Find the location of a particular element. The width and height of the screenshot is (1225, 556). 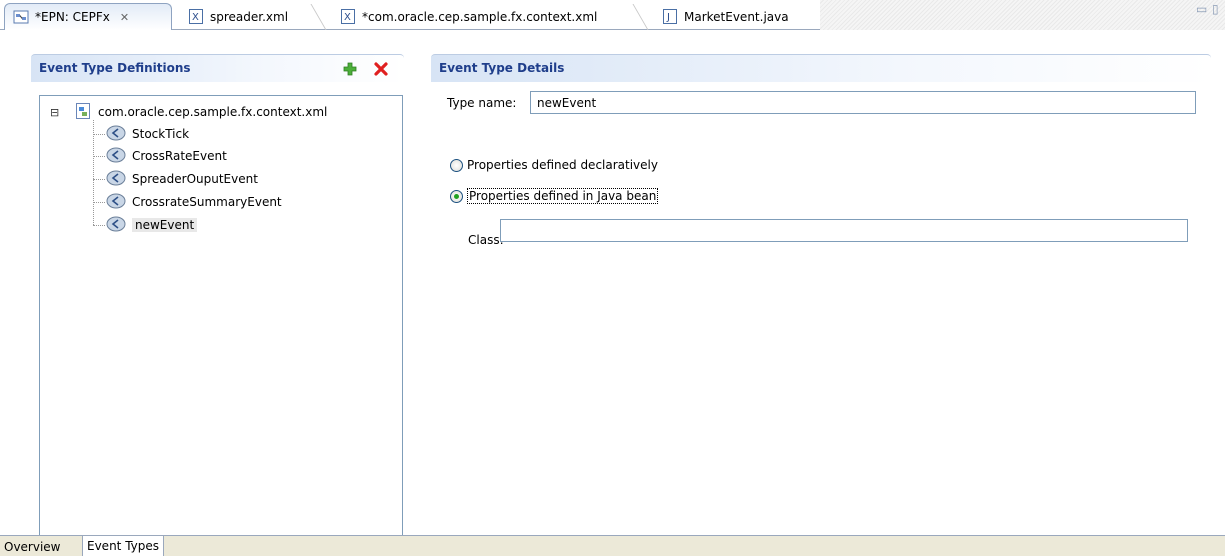

radio-label: Properties defined in Java bean is located at coordinates (563, 196).